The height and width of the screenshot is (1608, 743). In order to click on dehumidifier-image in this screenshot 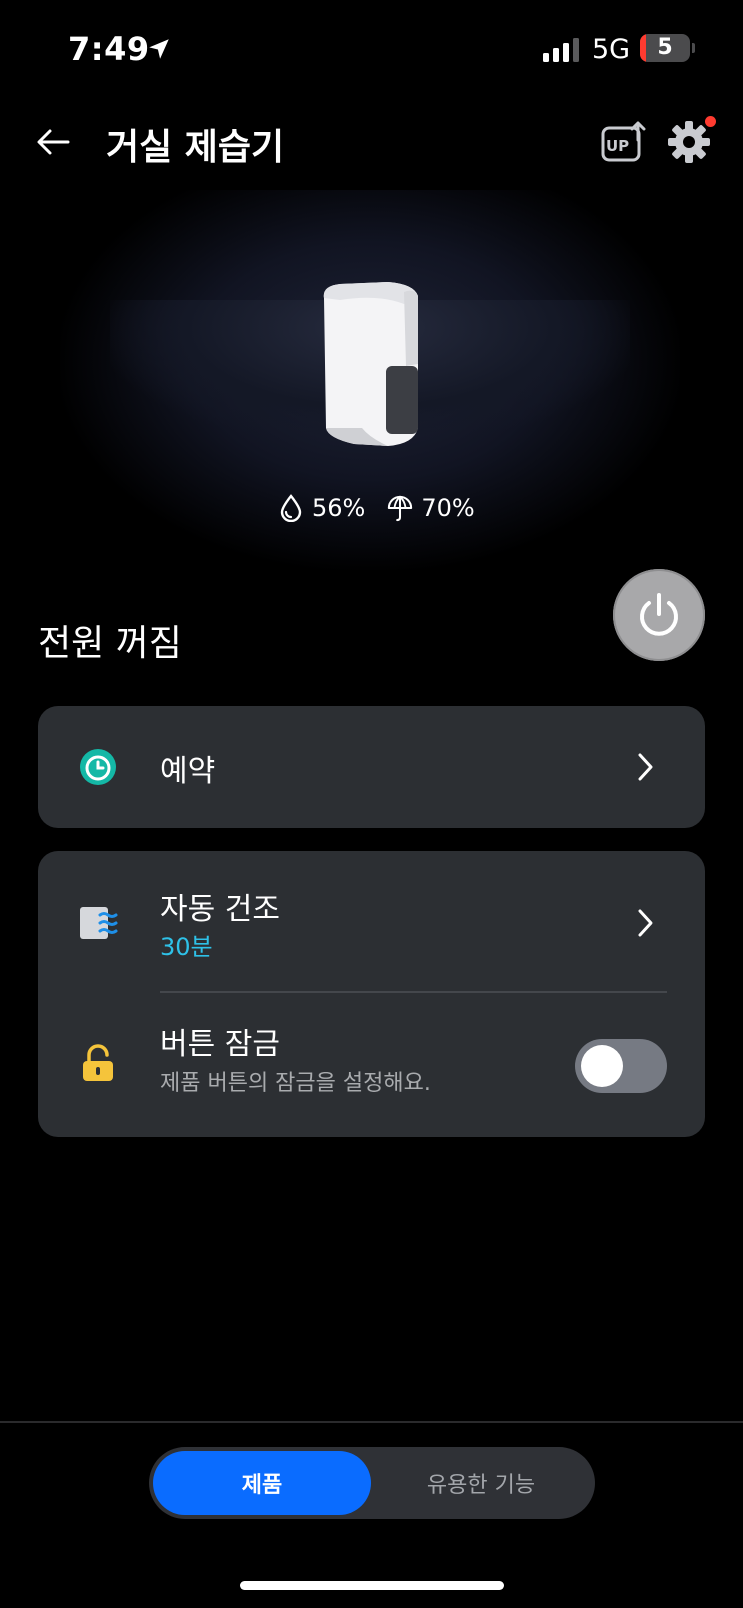, I will do `click(370, 364)`.